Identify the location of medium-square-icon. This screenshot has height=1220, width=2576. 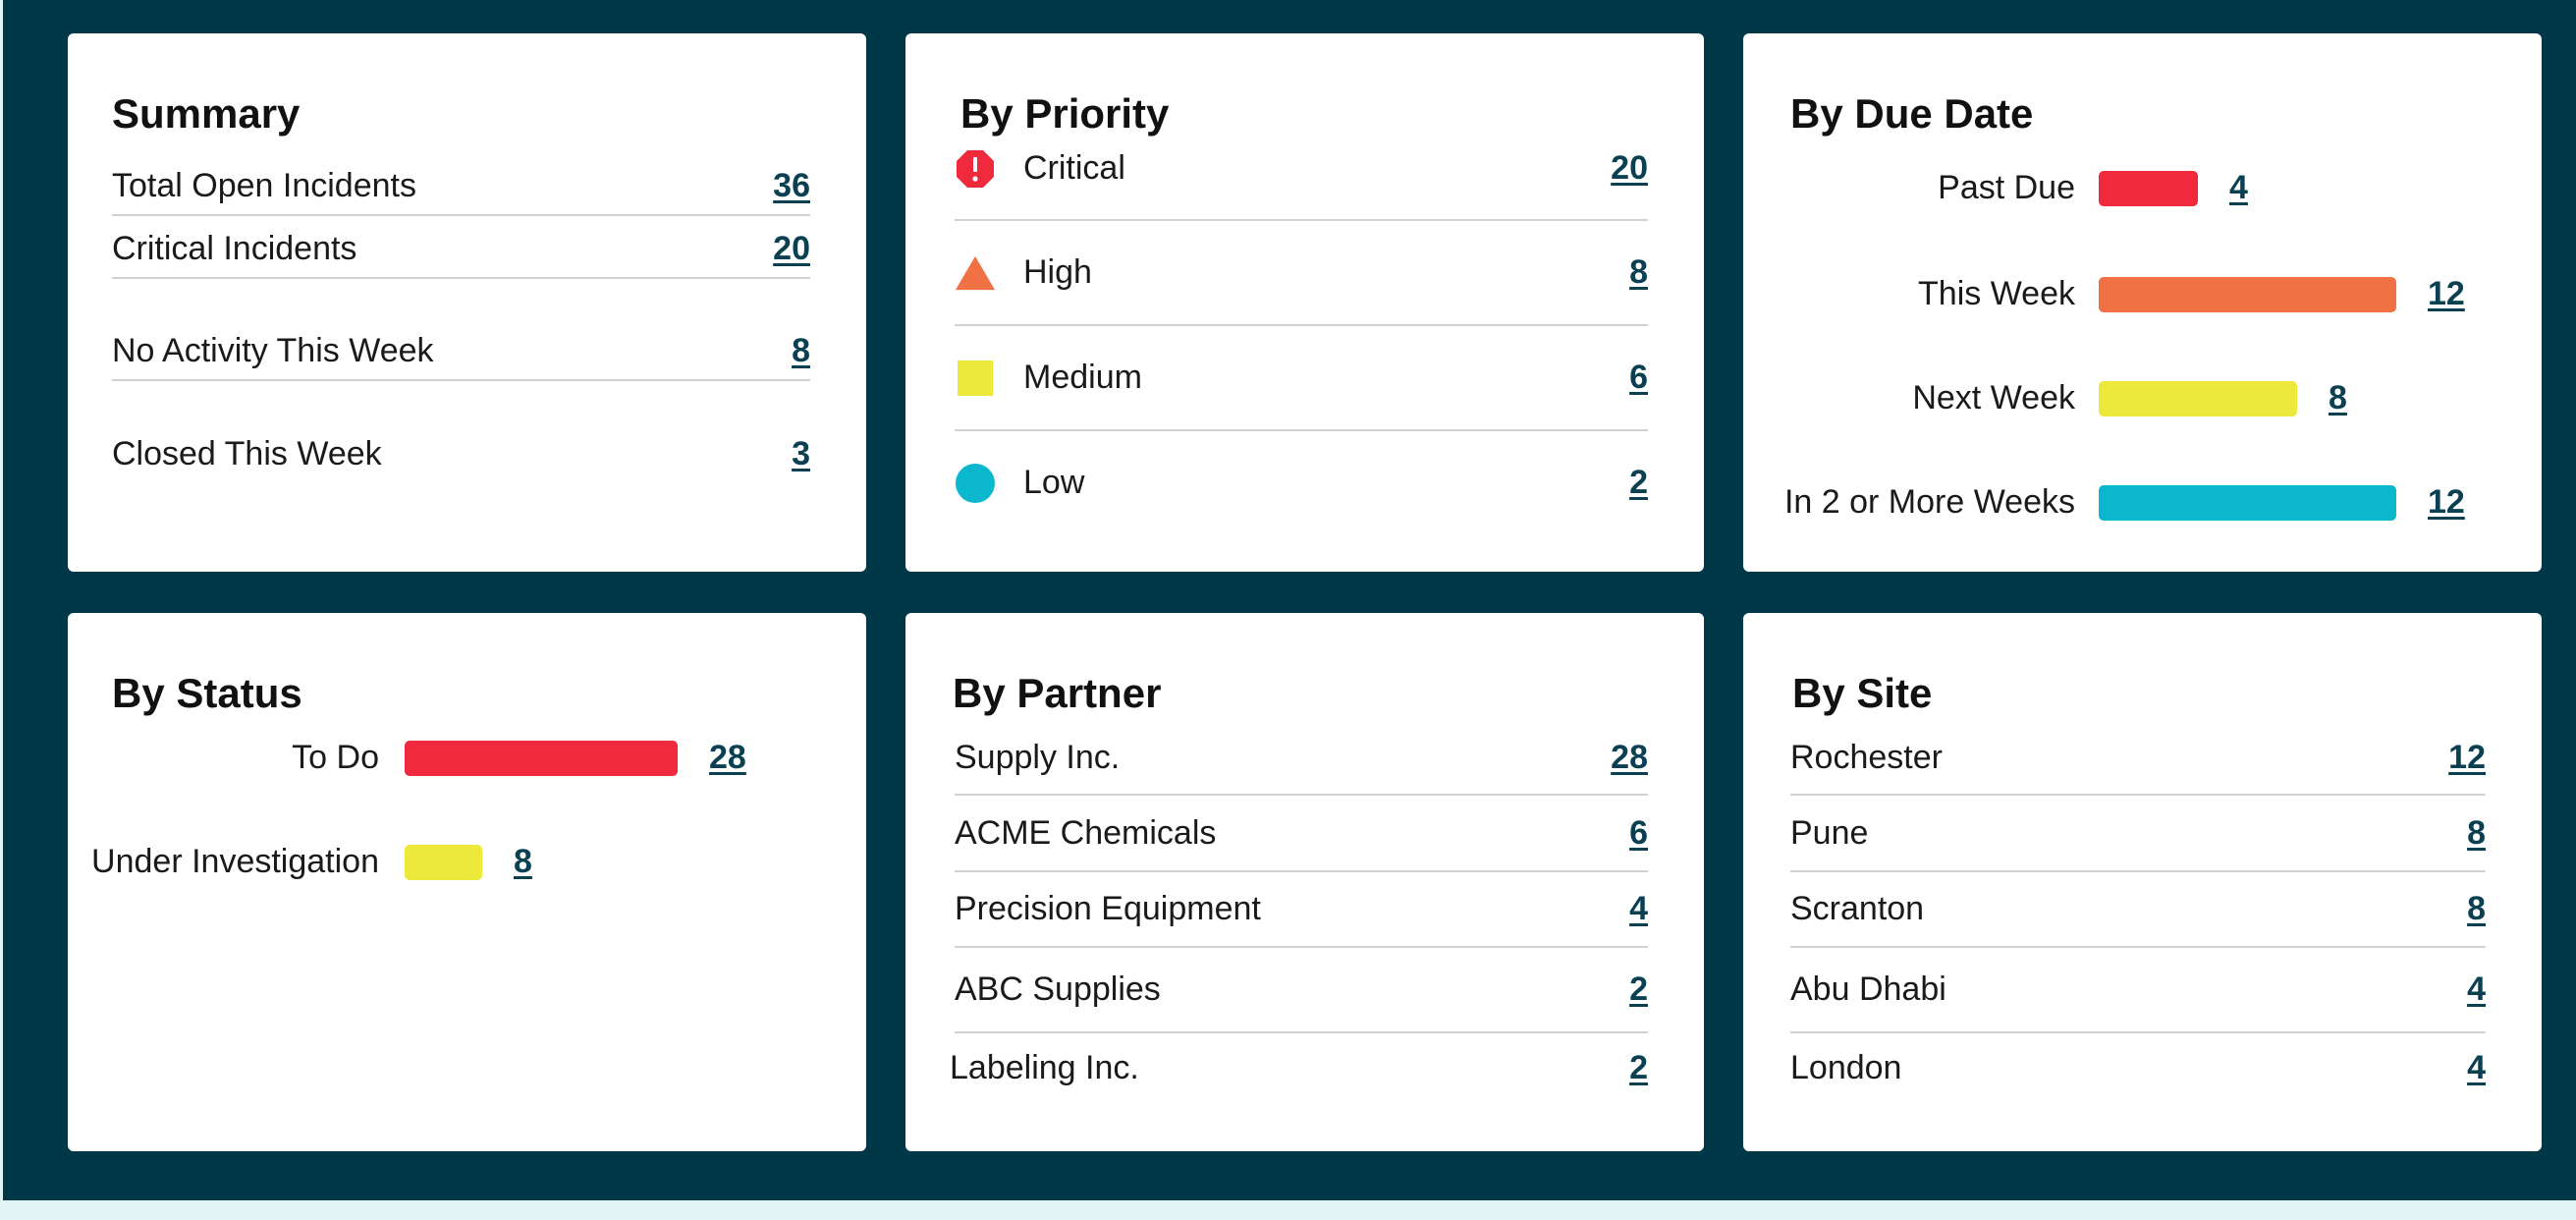
(976, 378).